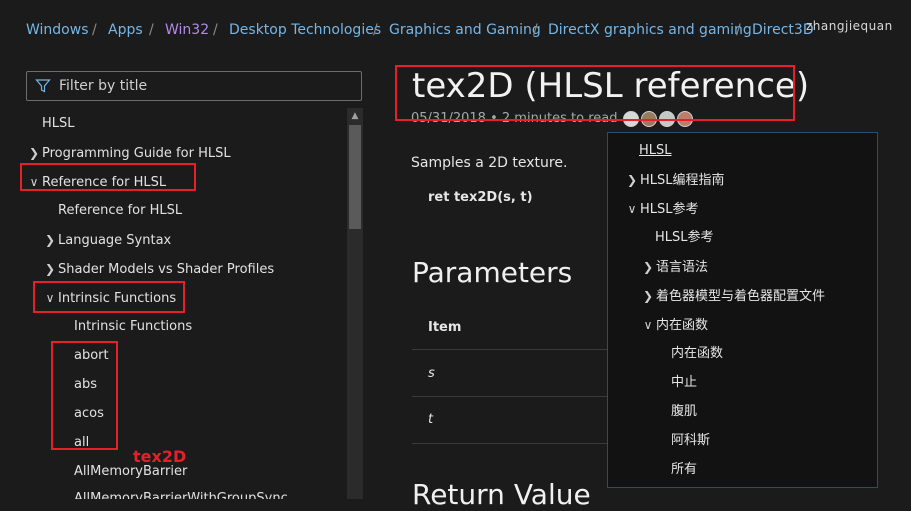 This screenshot has width=911, height=511. I want to click on contributors, so click(659, 119).